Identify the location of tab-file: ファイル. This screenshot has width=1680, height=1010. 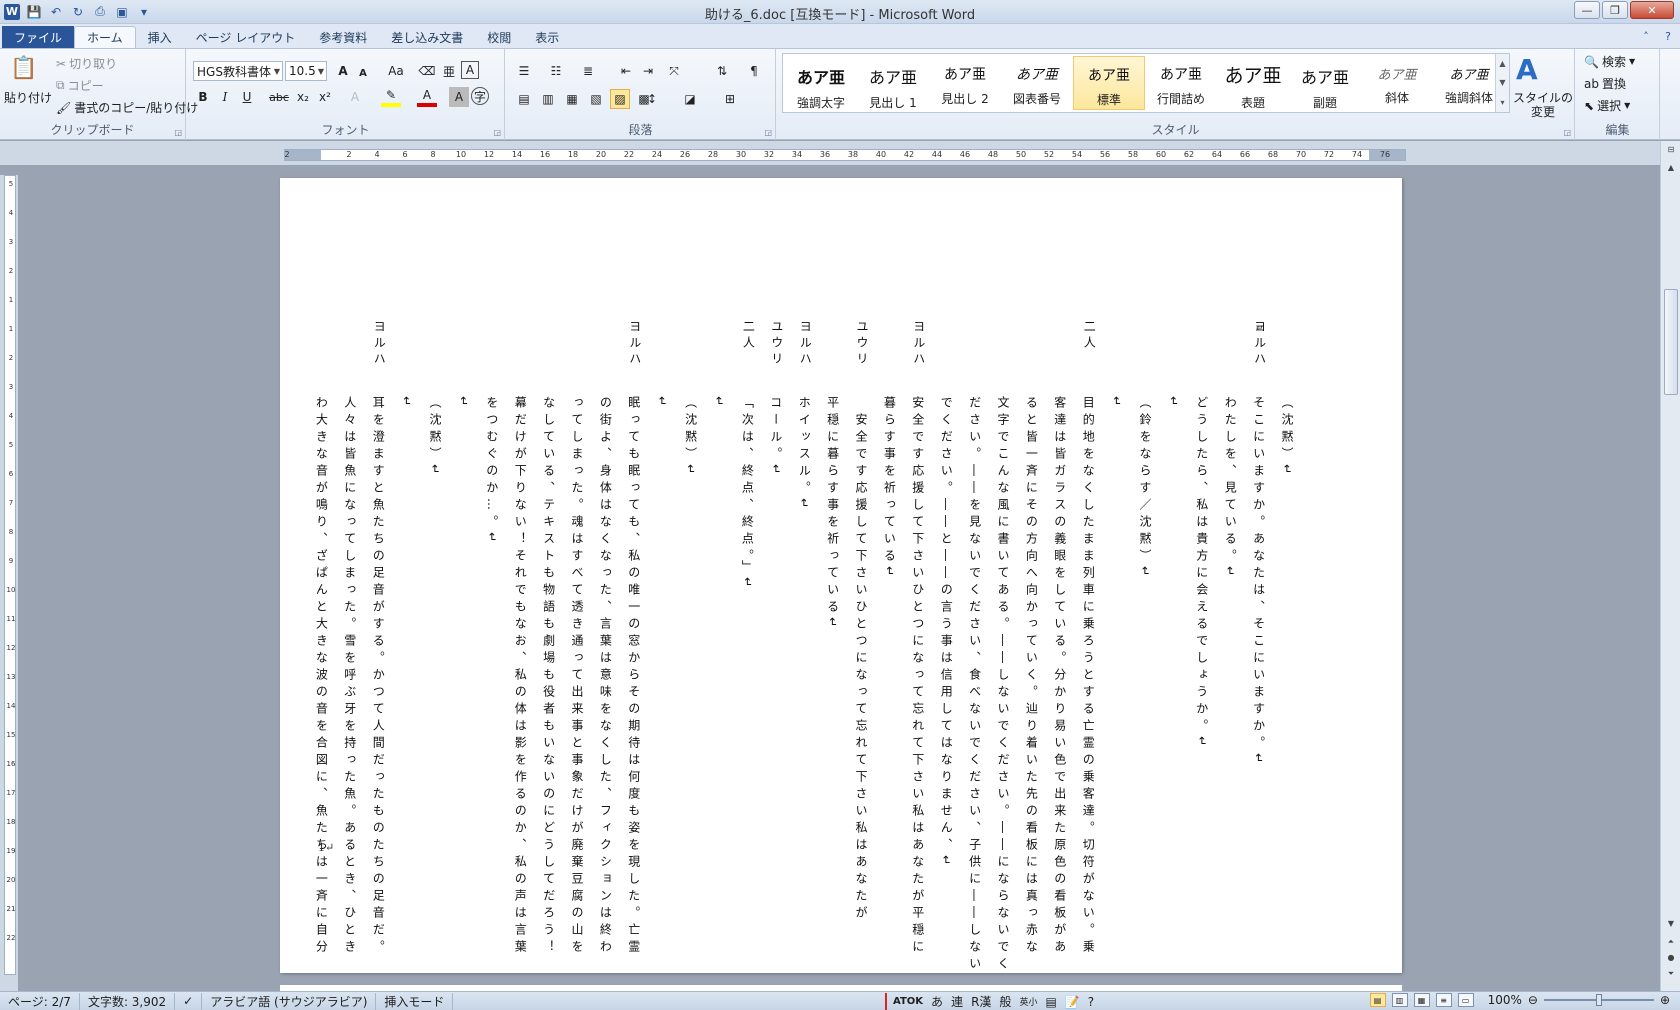
(38, 37).